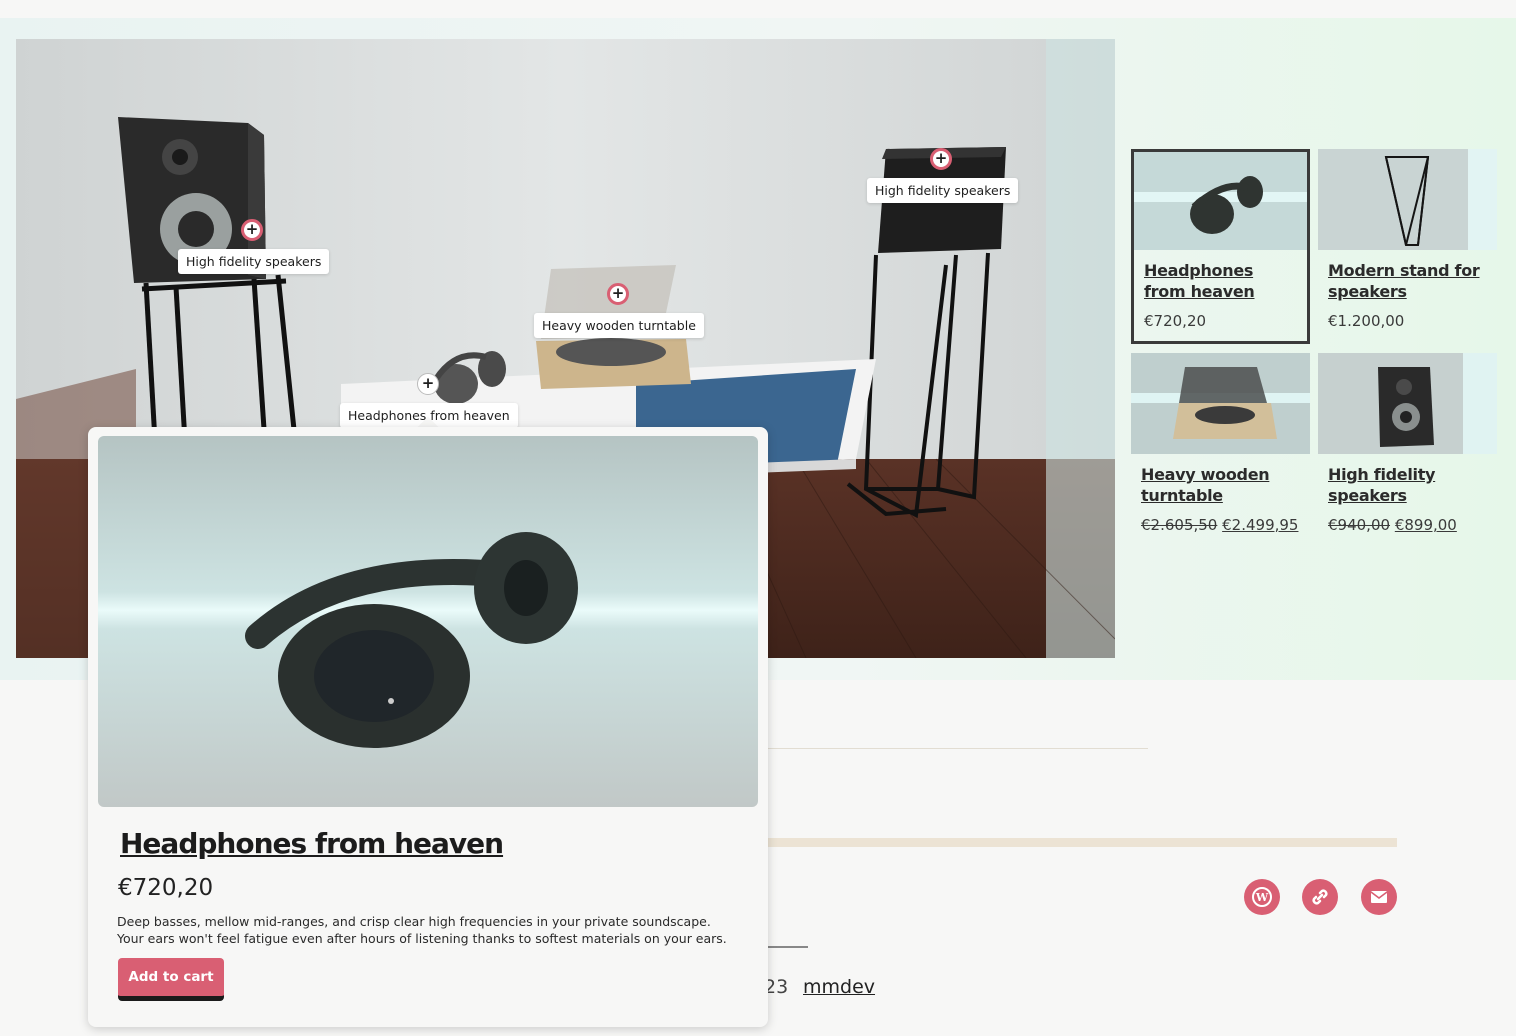  Describe the element at coordinates (312, 843) in the screenshot. I see `popup-product-title: Headphones from heaven` at that location.